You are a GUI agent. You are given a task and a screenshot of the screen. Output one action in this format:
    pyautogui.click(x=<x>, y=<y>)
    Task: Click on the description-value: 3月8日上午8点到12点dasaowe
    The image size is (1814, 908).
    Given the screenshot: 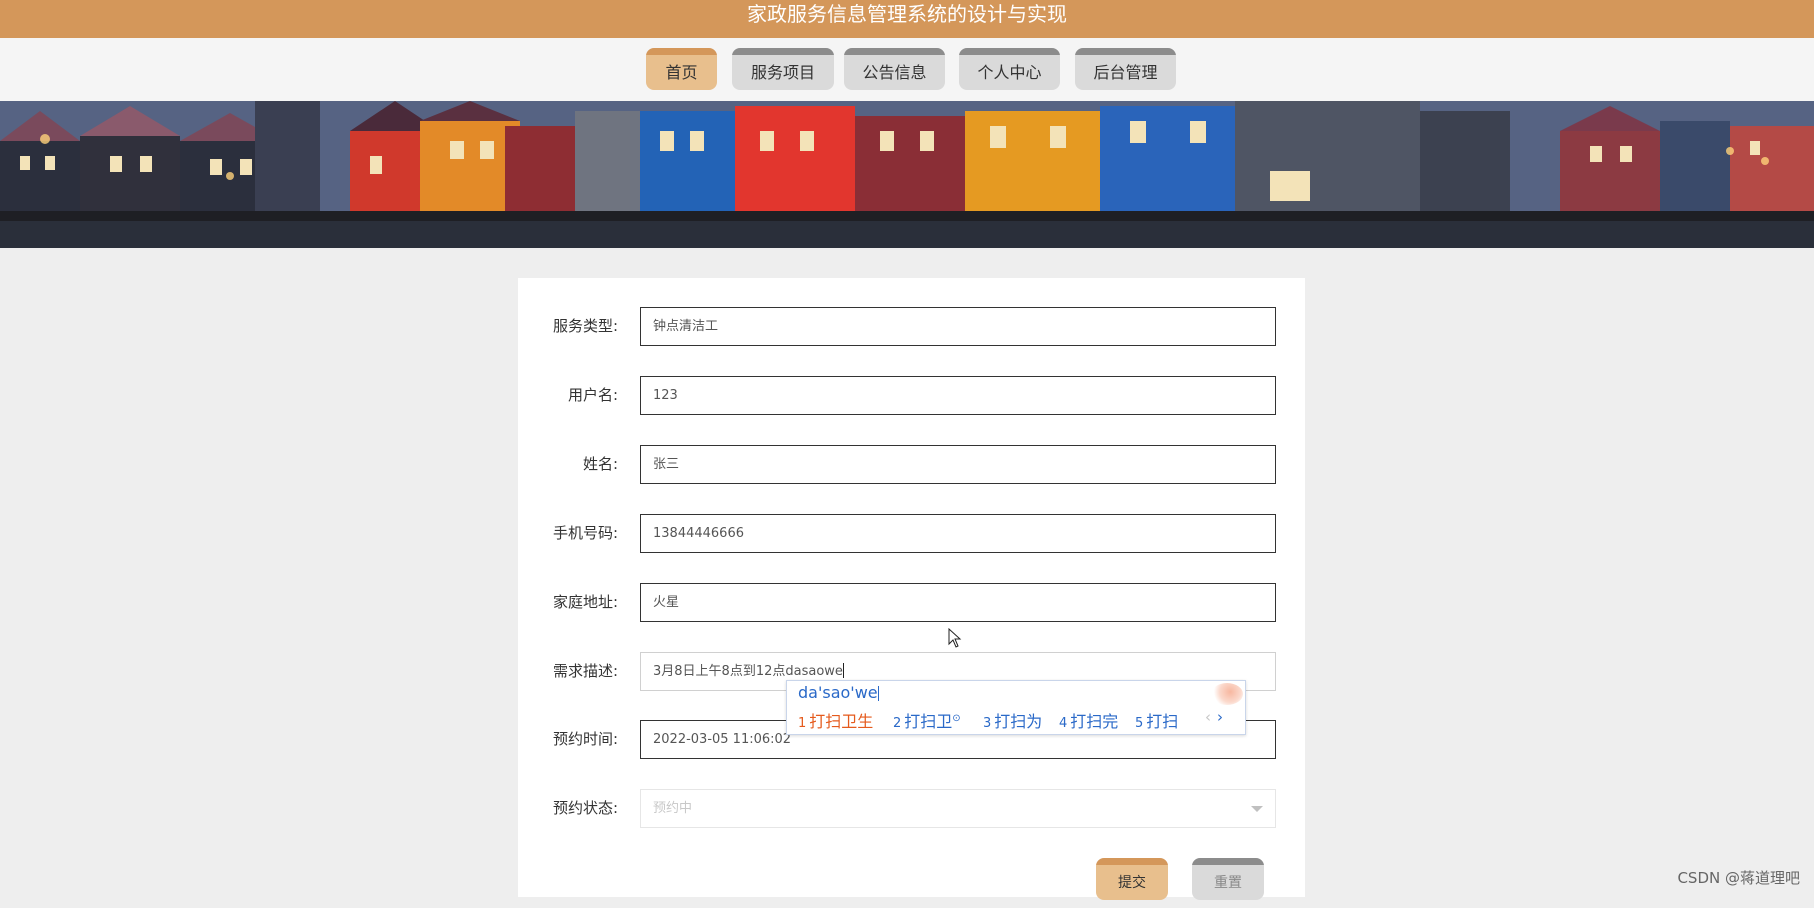 What is the action you would take?
    pyautogui.click(x=748, y=671)
    